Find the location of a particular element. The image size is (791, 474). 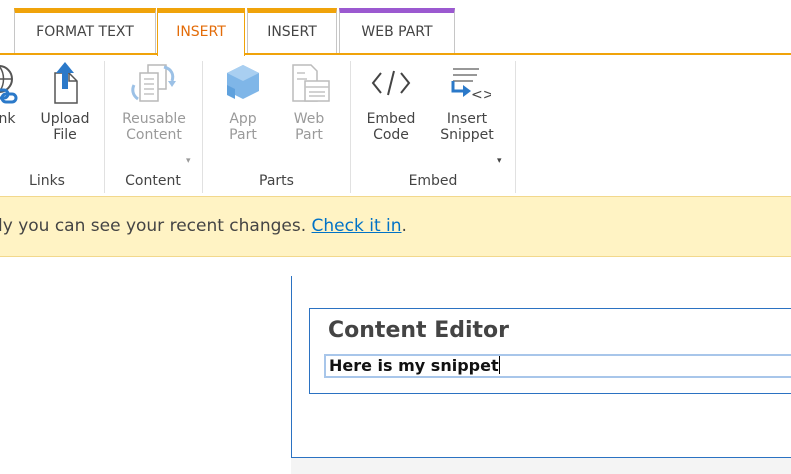

reusable-content-button: Reusable Content ▾ is located at coordinates (154, 113).